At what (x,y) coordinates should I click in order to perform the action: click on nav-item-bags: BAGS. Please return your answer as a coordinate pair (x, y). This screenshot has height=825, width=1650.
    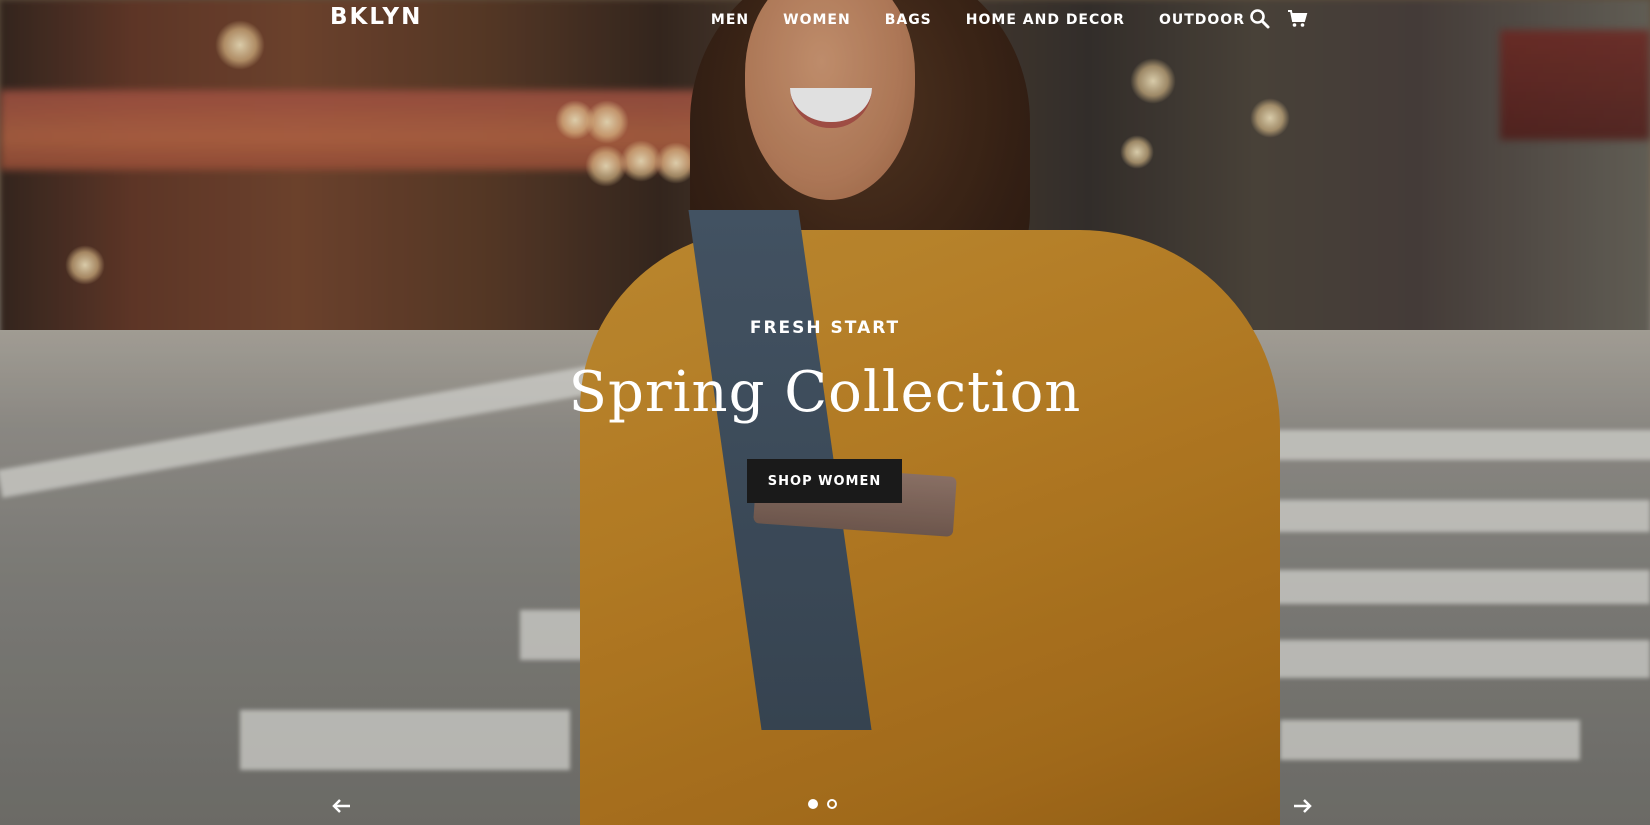
    Looking at the image, I should click on (908, 20).